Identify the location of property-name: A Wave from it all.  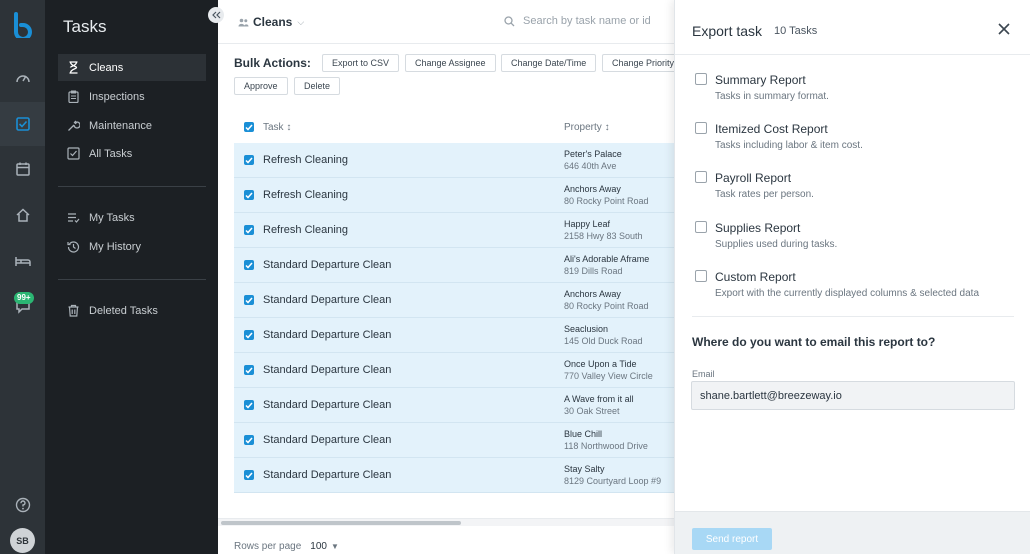
(599, 399).